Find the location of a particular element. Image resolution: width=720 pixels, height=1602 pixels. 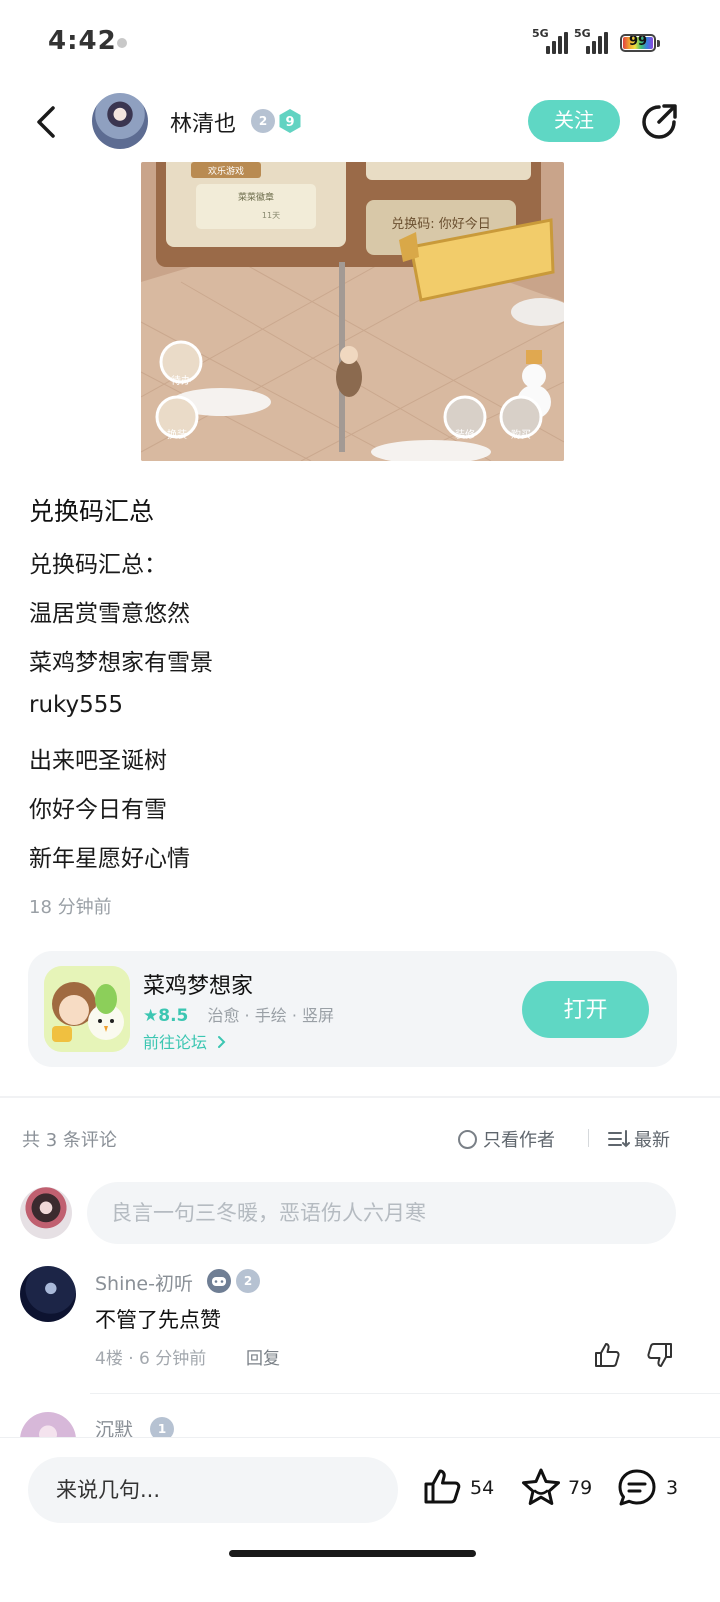

comment-meta: 4楼 · 6 分钟前 is located at coordinates (151, 1359).